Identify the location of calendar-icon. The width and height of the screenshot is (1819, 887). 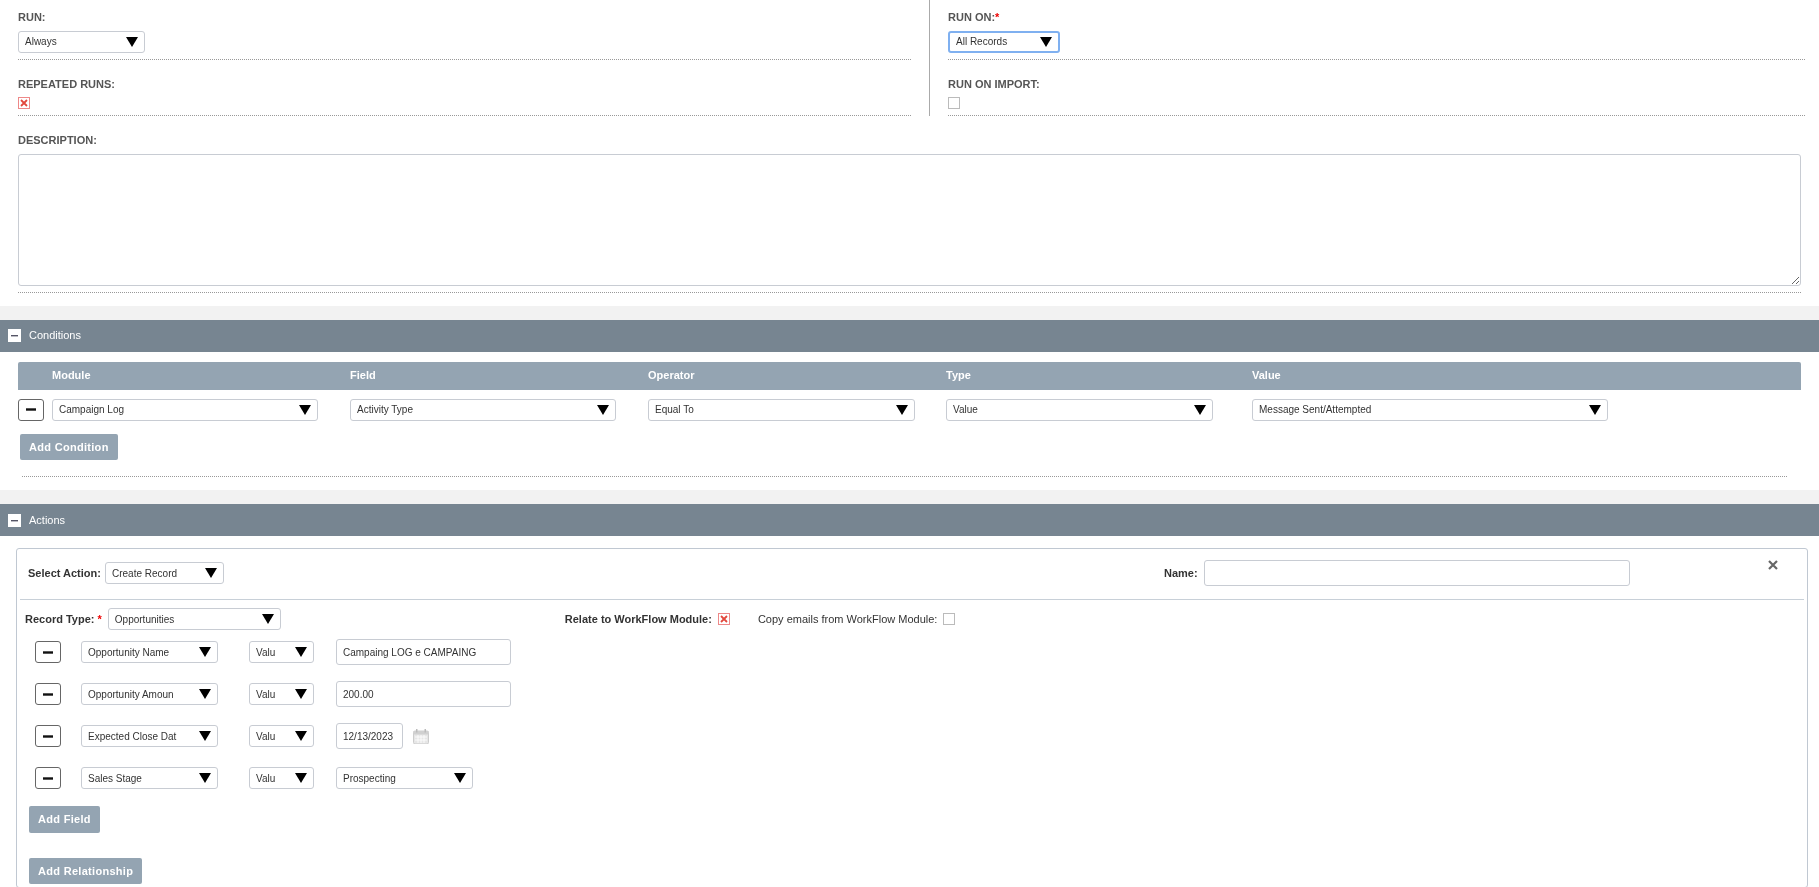
(421, 736).